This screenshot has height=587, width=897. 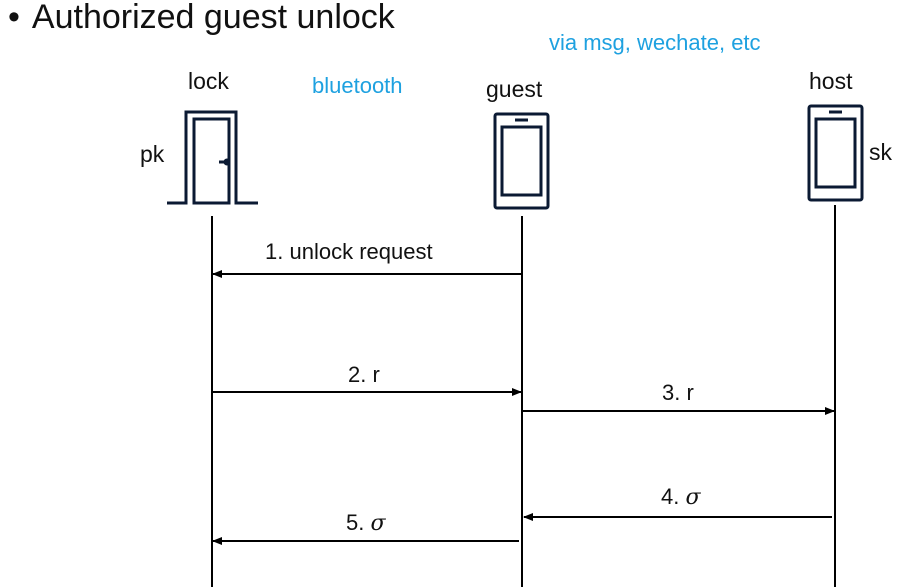 I want to click on host-phone-icon, so click(x=835, y=153).